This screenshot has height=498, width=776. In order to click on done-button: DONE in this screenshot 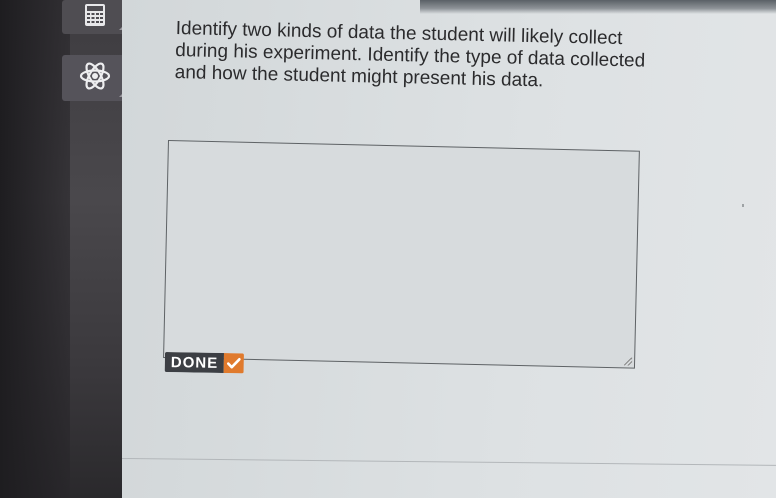, I will do `click(204, 363)`.